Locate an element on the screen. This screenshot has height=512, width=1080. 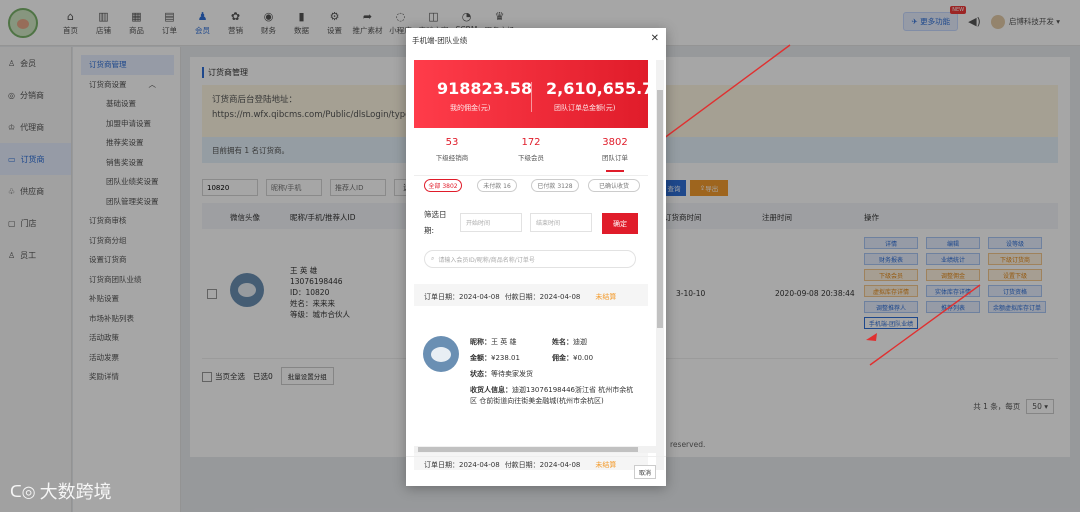
order-header: 订单日期：2024-04-08 付款日期：2024-04-08 未结算 is located at coordinates (531, 295).